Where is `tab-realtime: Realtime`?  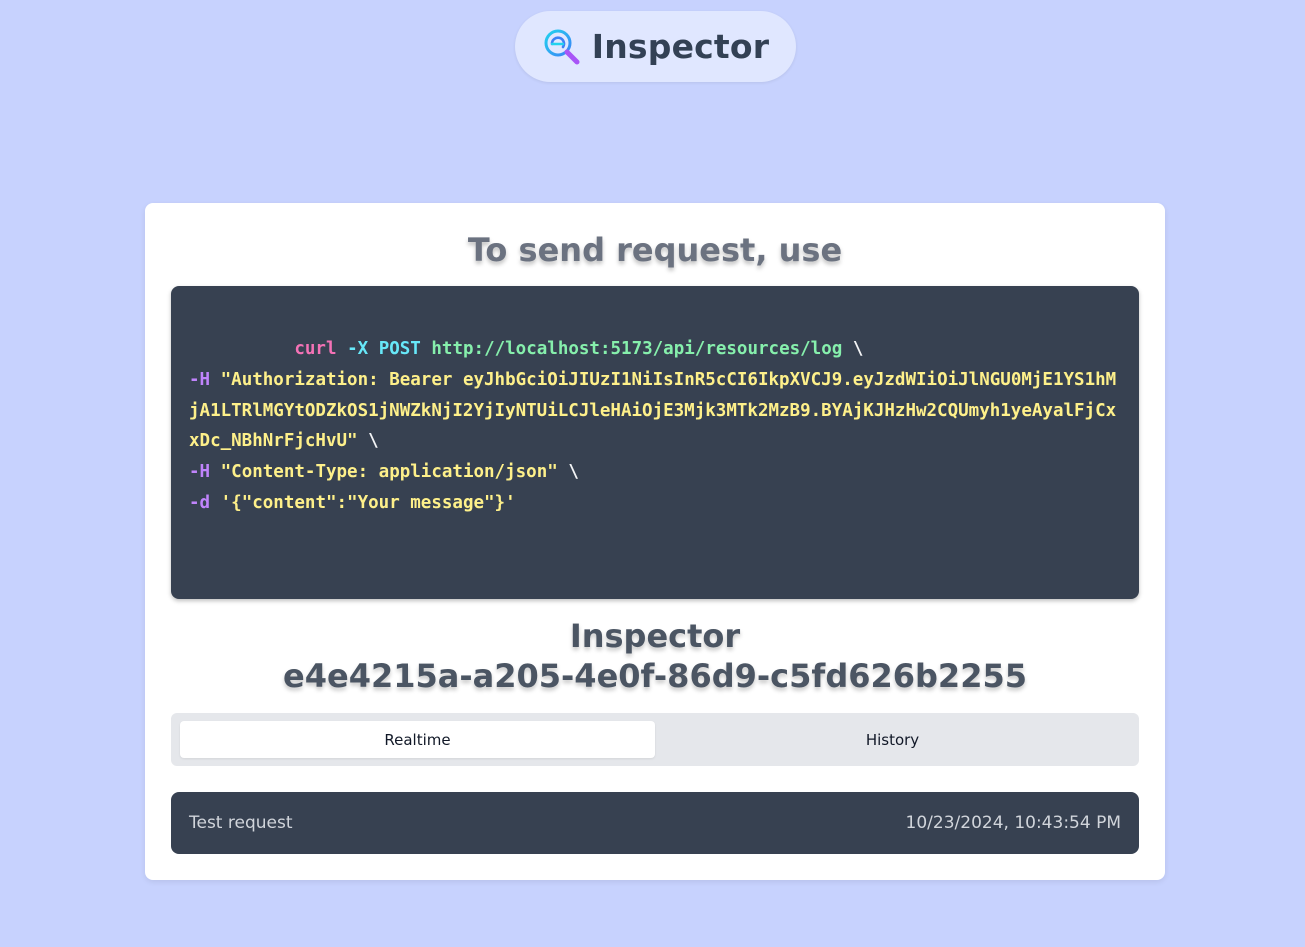
tab-realtime: Realtime is located at coordinates (417, 739).